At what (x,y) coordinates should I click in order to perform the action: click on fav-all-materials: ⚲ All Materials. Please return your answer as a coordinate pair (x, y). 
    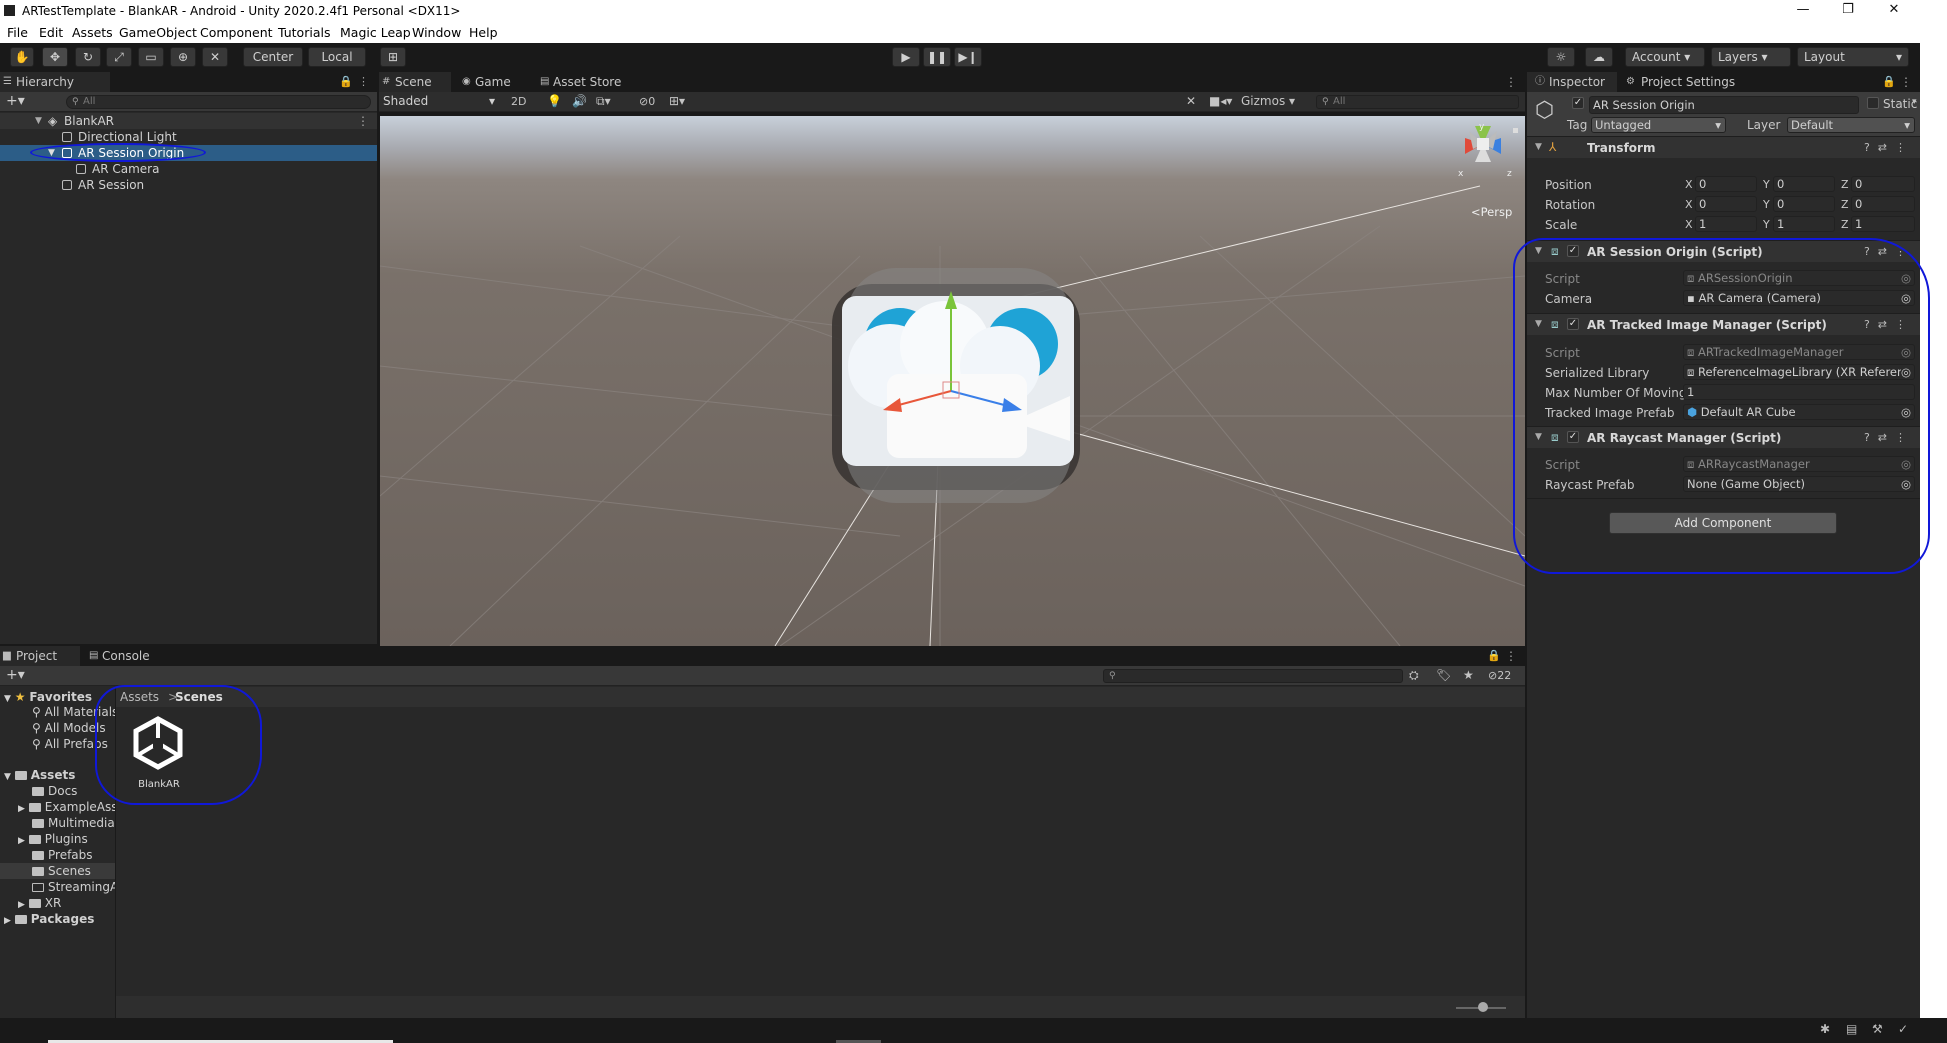
    Looking at the image, I should click on (75, 712).